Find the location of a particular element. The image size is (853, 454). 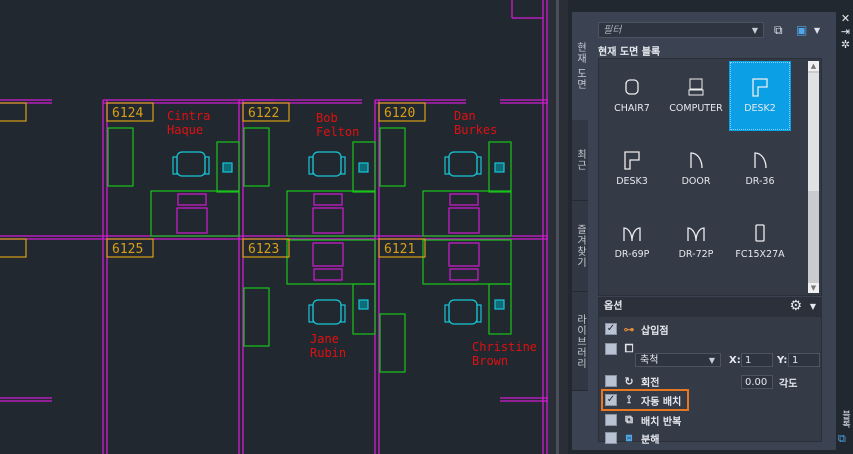

auto-hide-icon: ⇥ is located at coordinates (845, 31).